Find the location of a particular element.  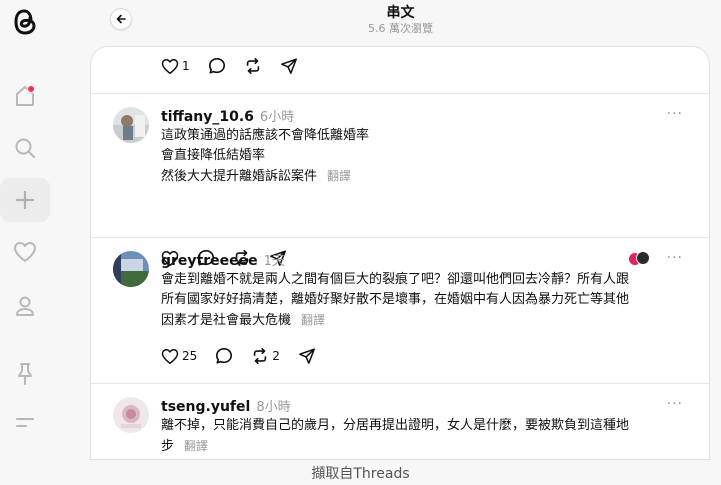

post-time: 8小時 is located at coordinates (273, 407).